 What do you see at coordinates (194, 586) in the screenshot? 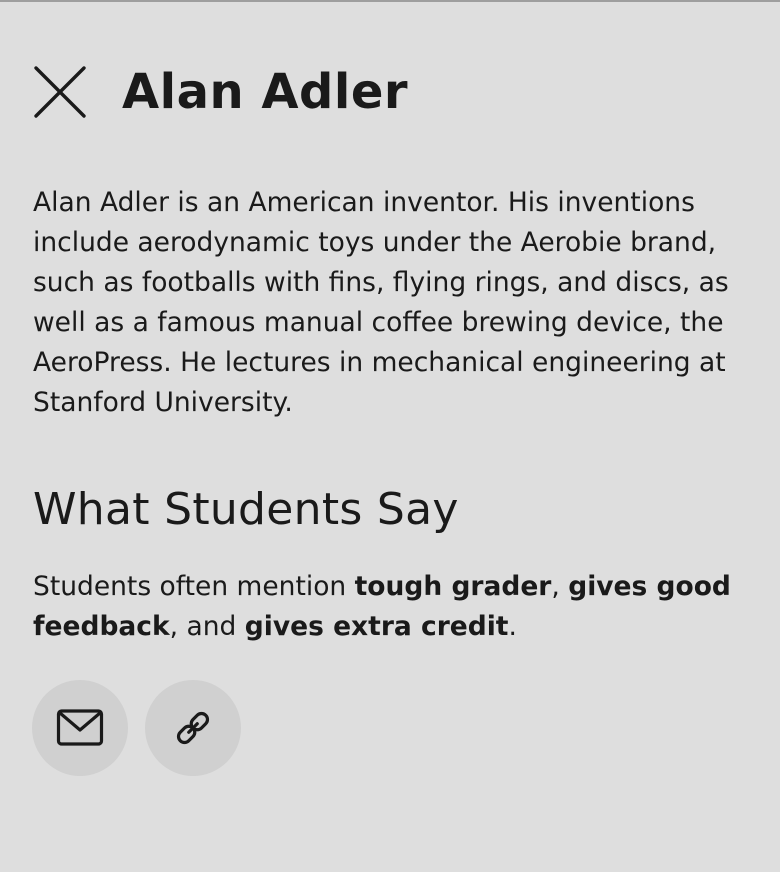
I see `students-say-prefix: Students often mention` at bounding box center [194, 586].